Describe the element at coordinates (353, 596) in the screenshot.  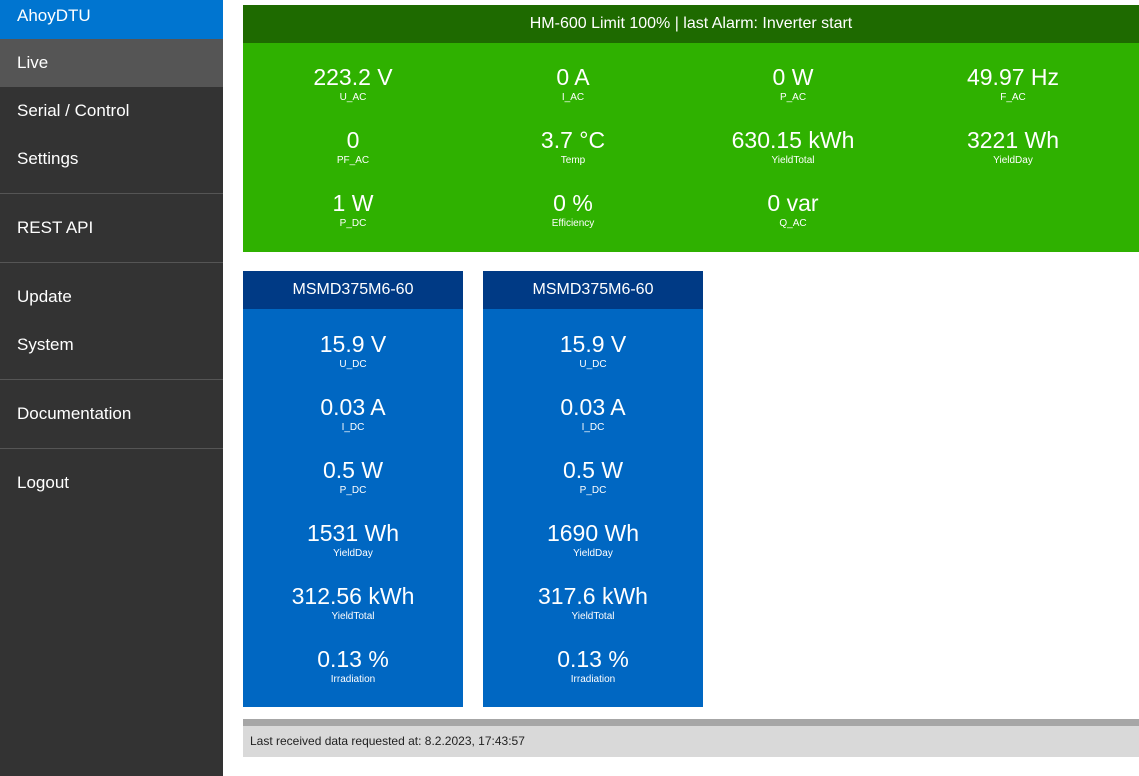
I see `value: 312.56 kWh` at that location.